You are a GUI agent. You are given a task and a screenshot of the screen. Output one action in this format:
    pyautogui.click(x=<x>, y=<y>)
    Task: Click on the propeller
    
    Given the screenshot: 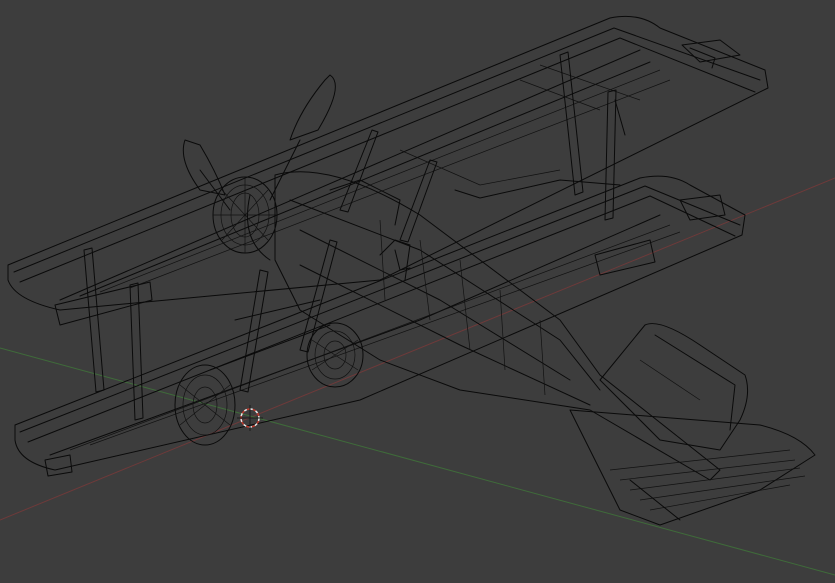 What is the action you would take?
    pyautogui.click(x=259, y=167)
    